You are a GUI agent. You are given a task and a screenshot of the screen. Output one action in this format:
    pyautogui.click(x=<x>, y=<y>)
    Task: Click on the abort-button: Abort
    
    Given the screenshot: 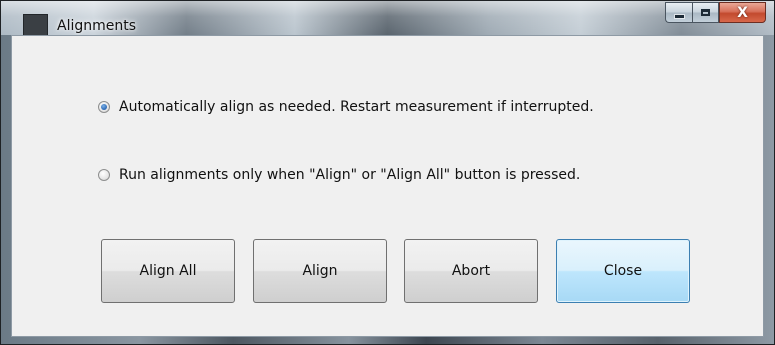 What is the action you would take?
    pyautogui.click(x=471, y=271)
    